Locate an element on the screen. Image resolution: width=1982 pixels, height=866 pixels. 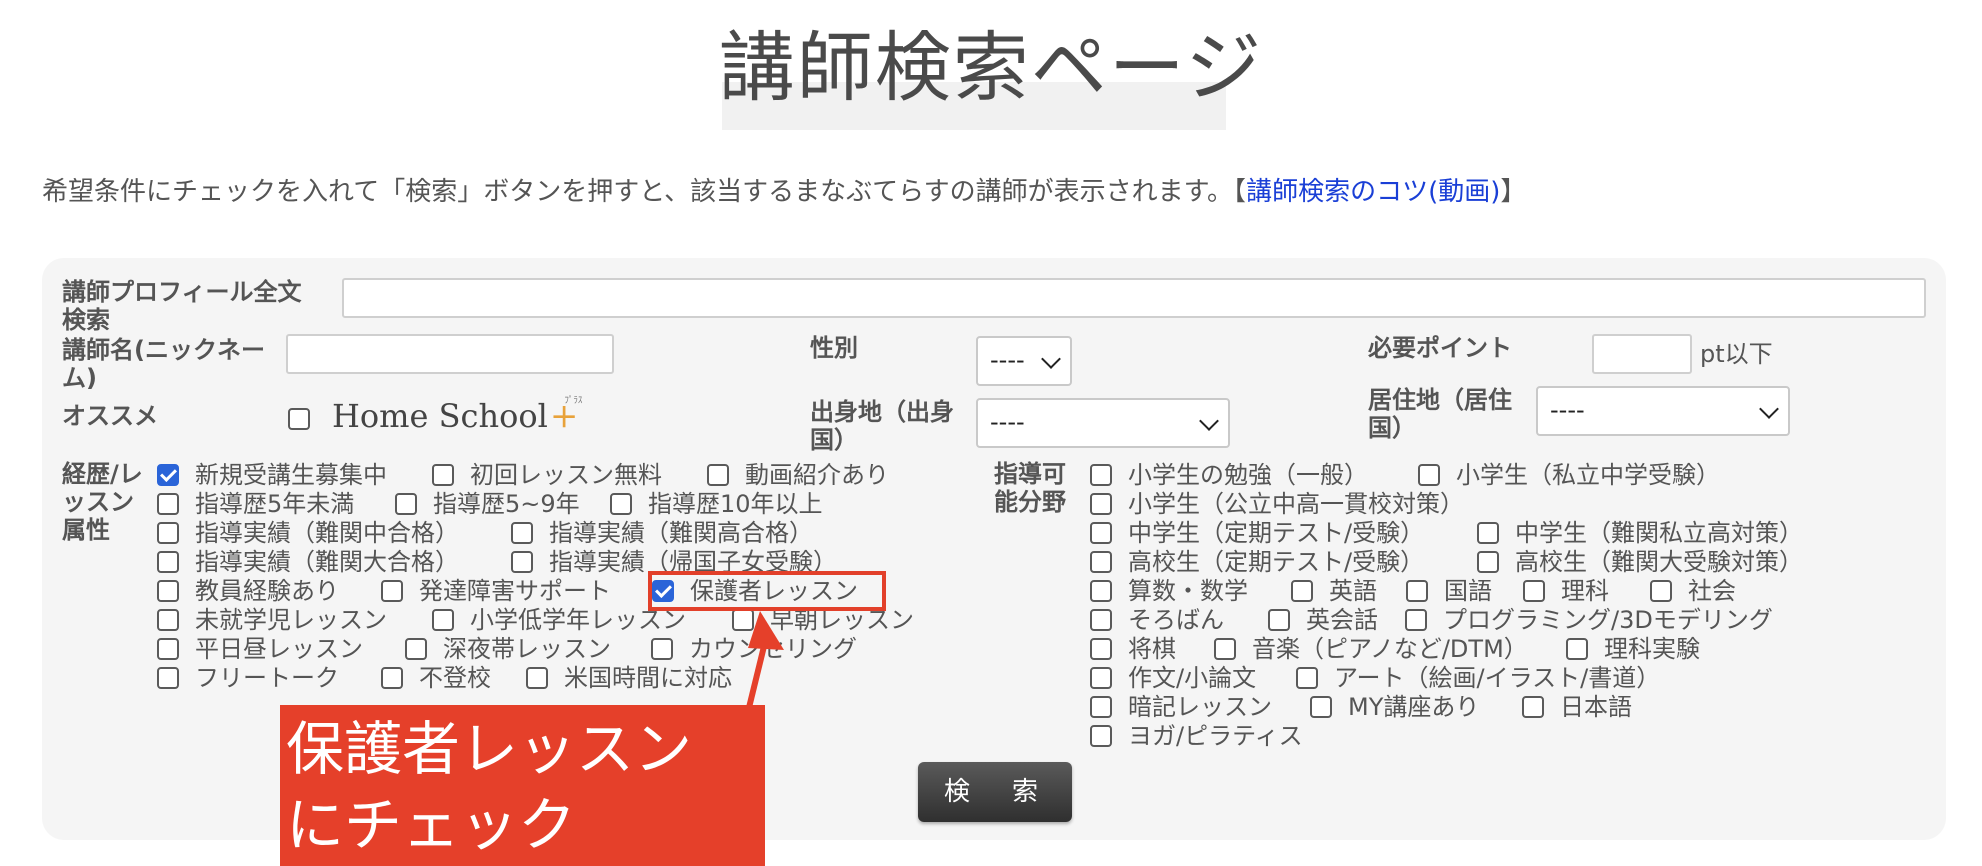
annotation-callout: 保護者レッスン にチェック is located at coordinates (522, 785).